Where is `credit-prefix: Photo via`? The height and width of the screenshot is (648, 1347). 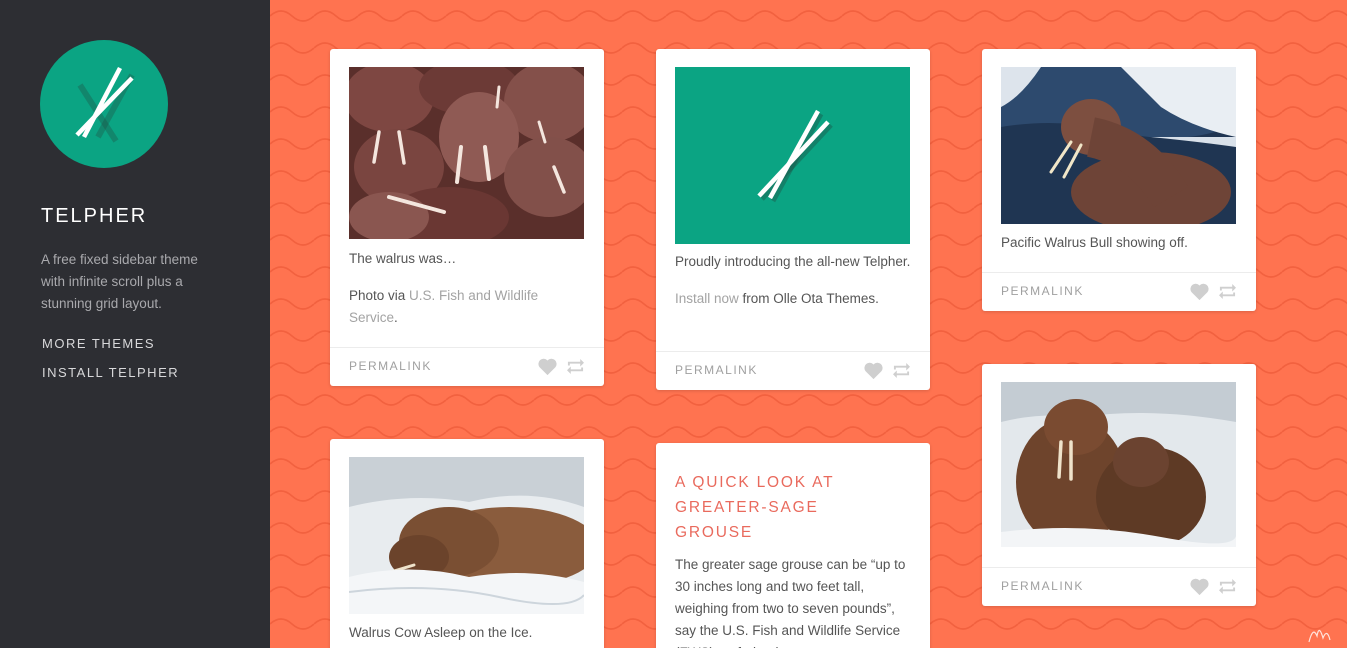 credit-prefix: Photo via is located at coordinates (379, 295).